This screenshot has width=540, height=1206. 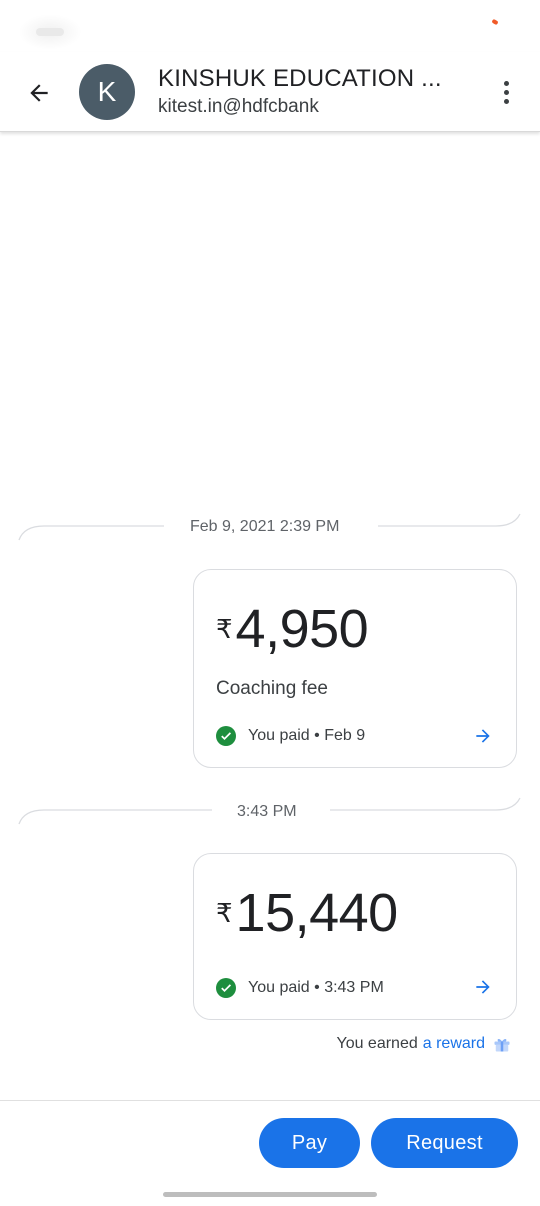 What do you see at coordinates (506, 83) in the screenshot?
I see `more-vert-icon` at bounding box center [506, 83].